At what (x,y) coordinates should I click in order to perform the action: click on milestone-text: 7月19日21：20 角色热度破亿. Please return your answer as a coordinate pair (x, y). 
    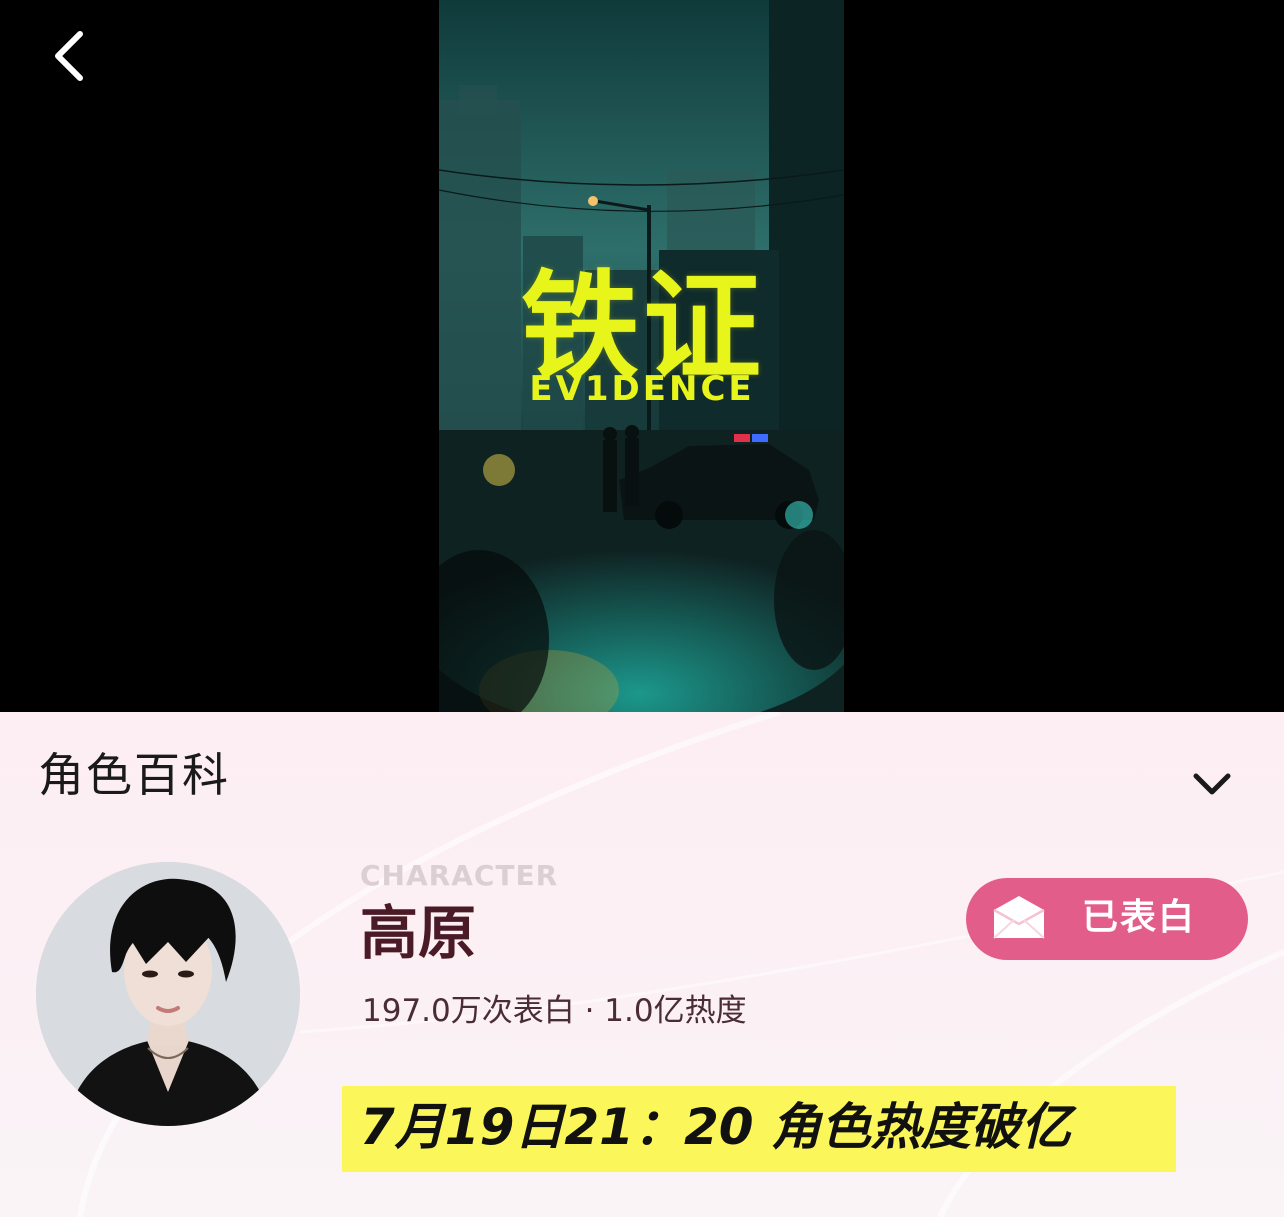
    Looking at the image, I should click on (715, 1127).